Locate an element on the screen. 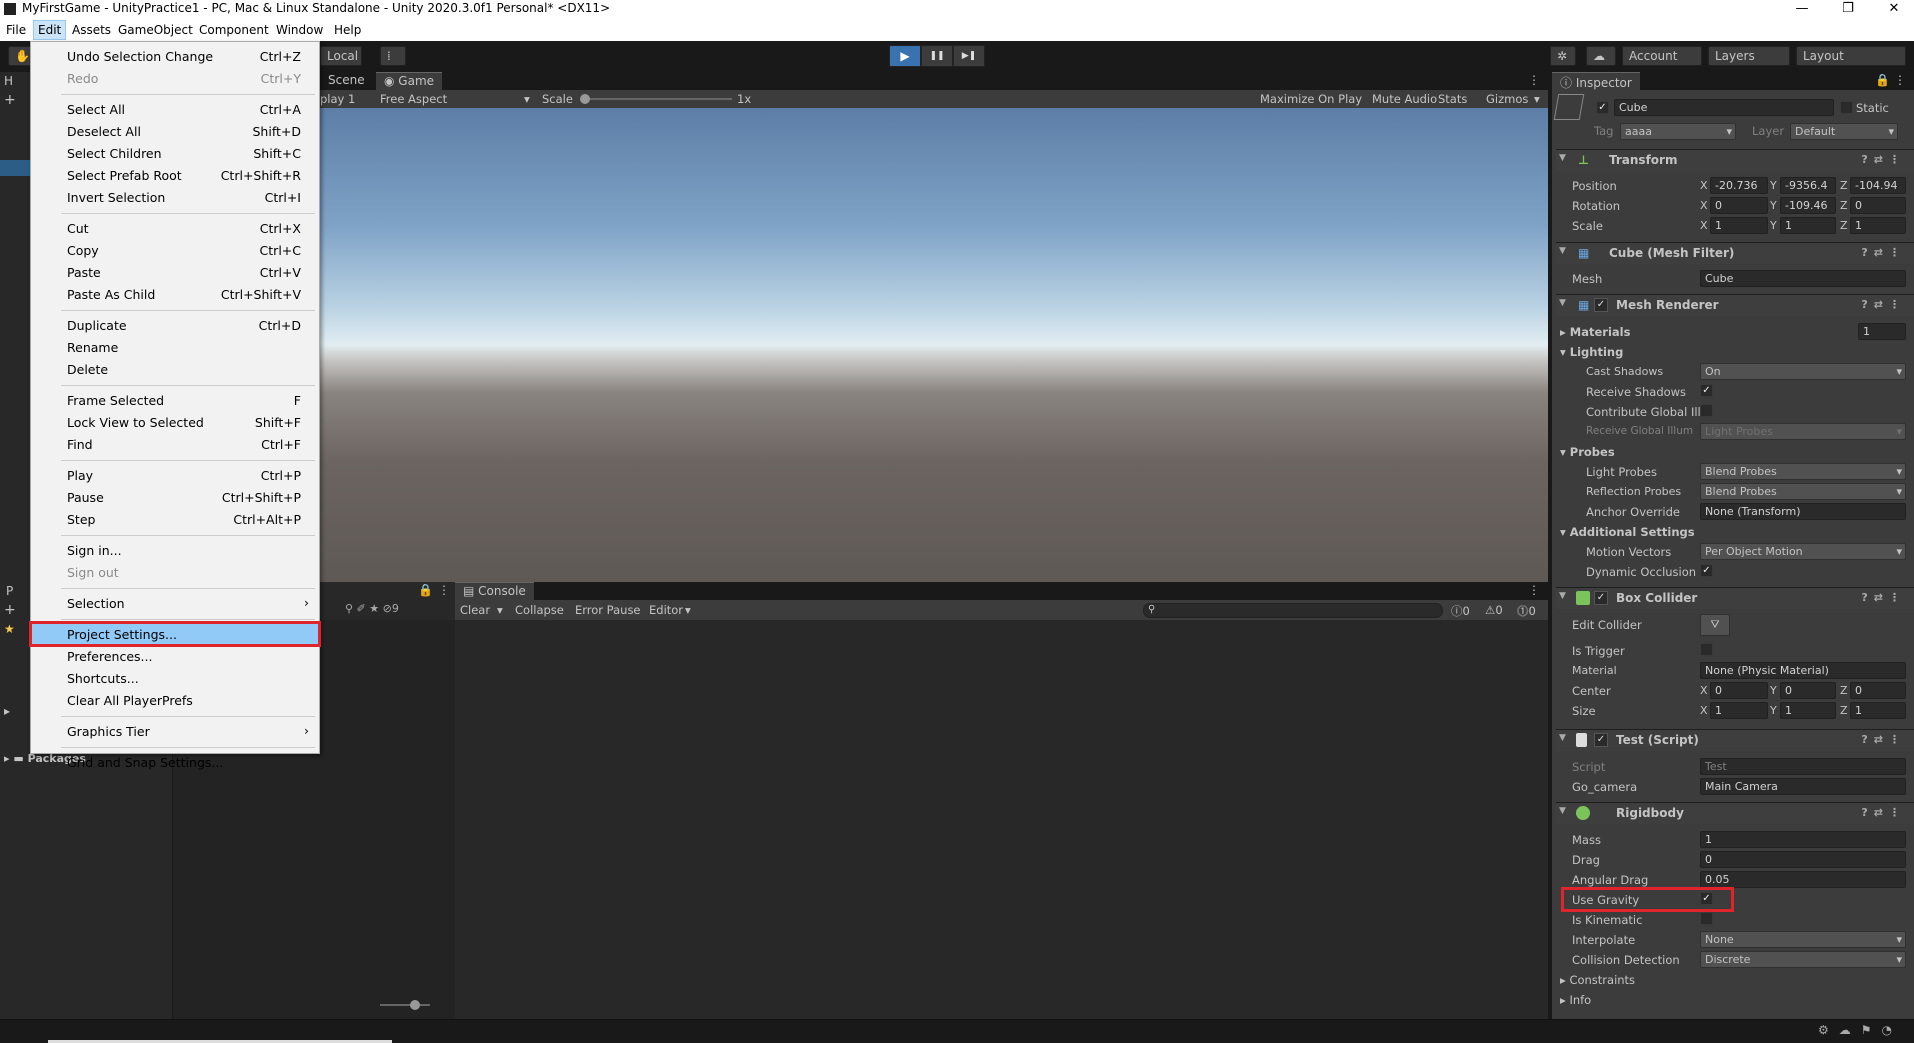  info-foldout: ▸ Info is located at coordinates (1575, 1000).